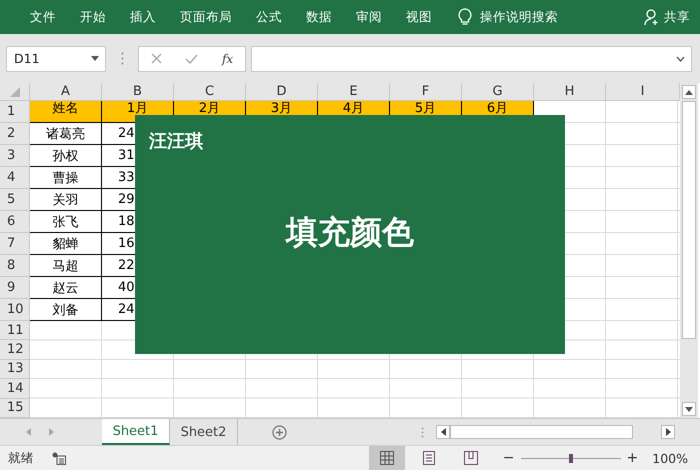 This screenshot has height=470, width=700. I want to click on dropdown-caret-icon, so click(95, 58).